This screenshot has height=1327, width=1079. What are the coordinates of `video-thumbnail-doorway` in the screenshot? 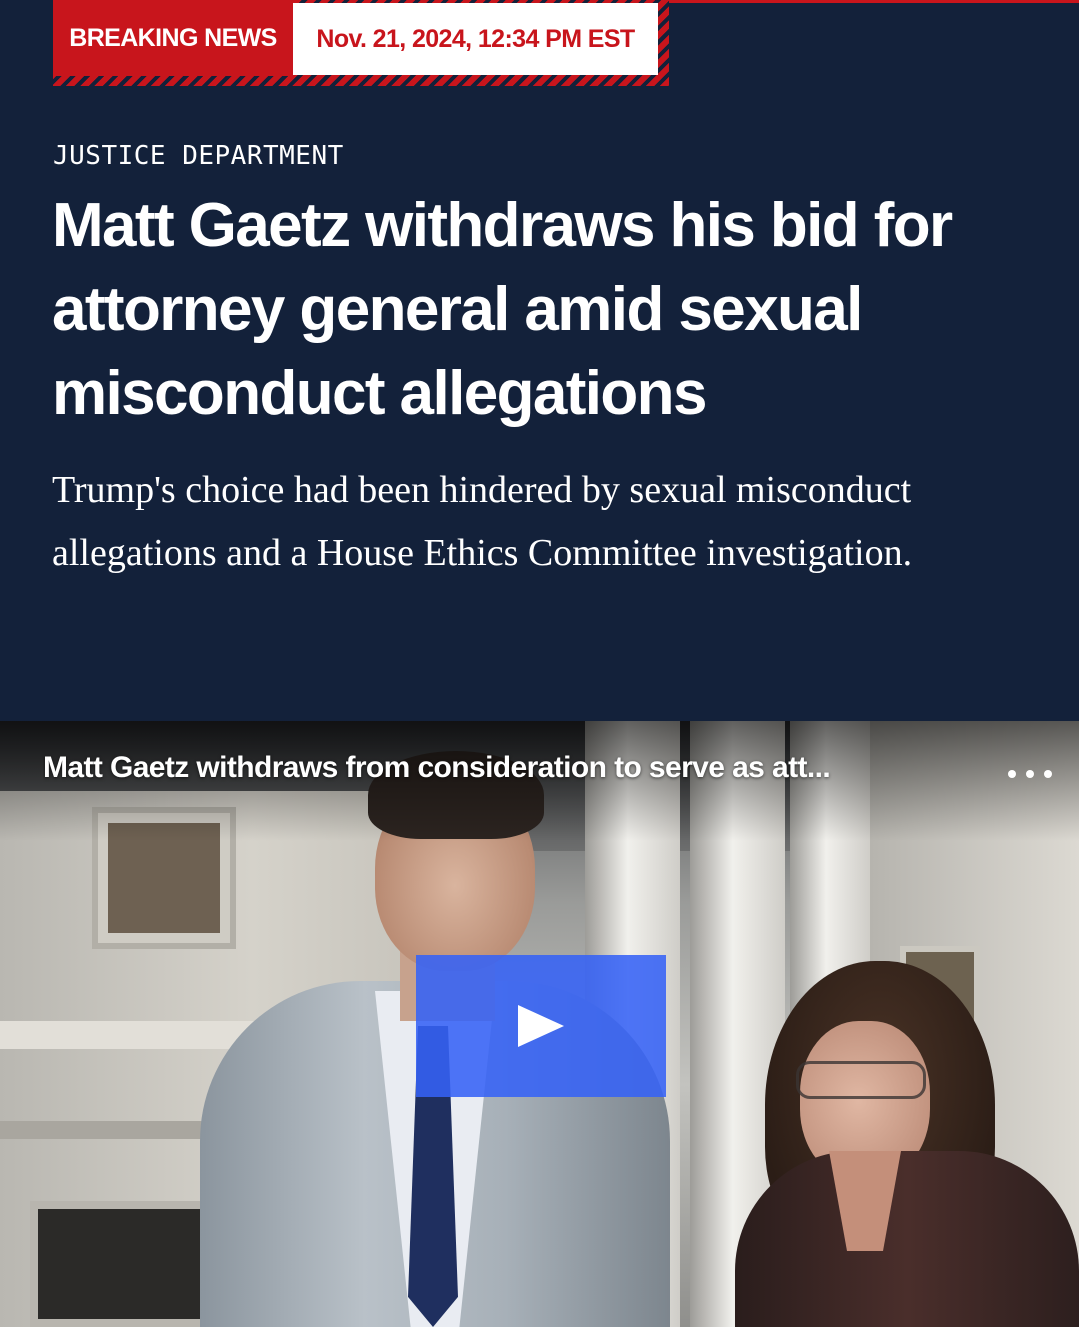 It's located at (120, 1264).